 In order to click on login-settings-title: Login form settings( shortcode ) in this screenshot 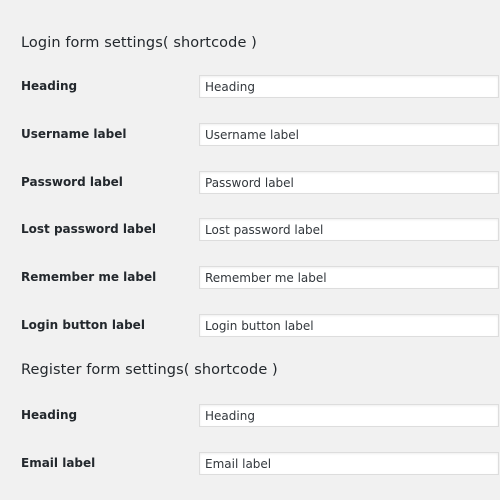, I will do `click(139, 43)`.